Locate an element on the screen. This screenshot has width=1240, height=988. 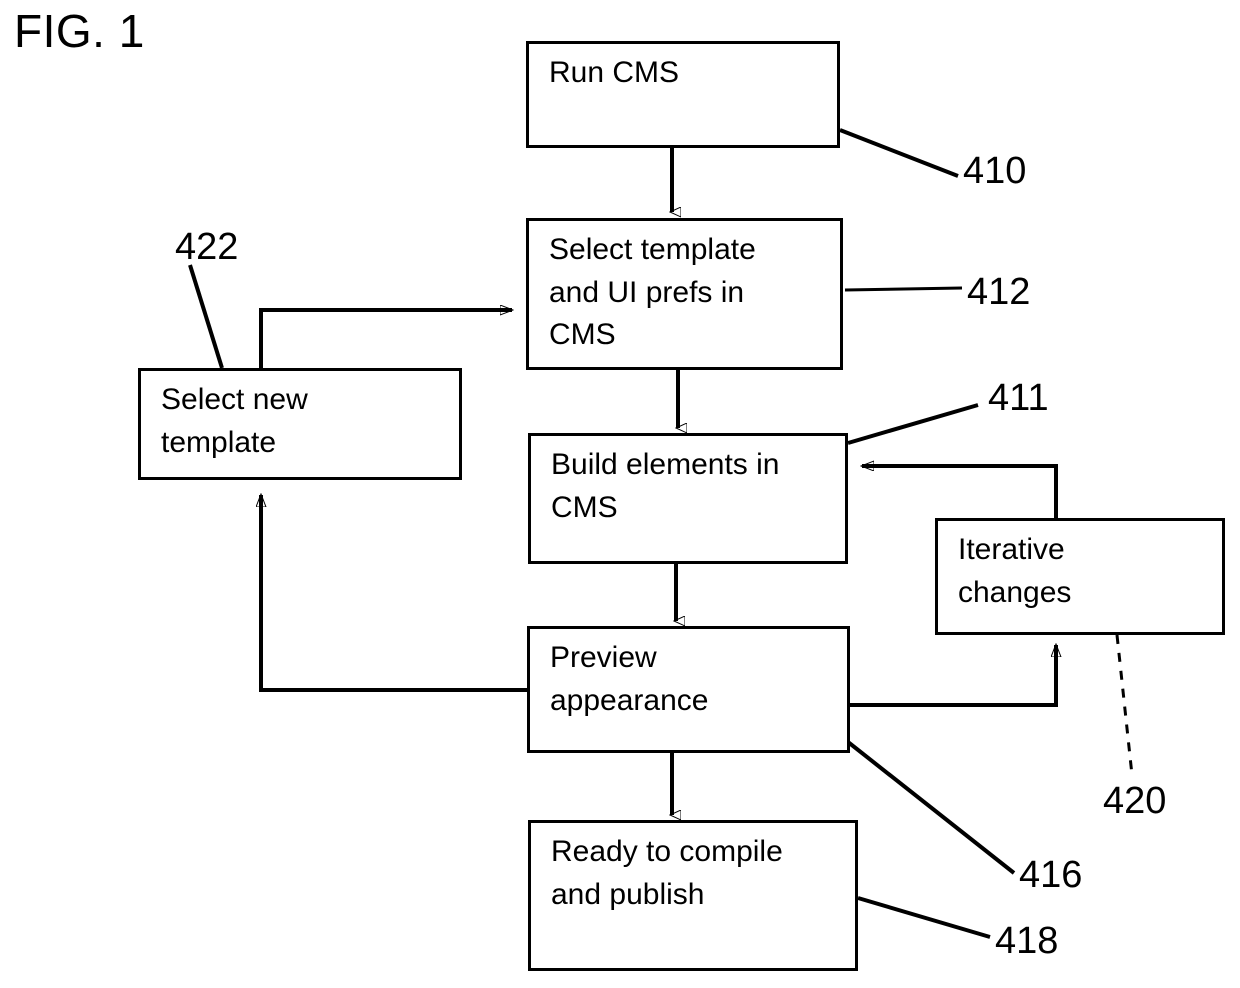
connector-preview-to-select-new is located at coordinates (394, 593).